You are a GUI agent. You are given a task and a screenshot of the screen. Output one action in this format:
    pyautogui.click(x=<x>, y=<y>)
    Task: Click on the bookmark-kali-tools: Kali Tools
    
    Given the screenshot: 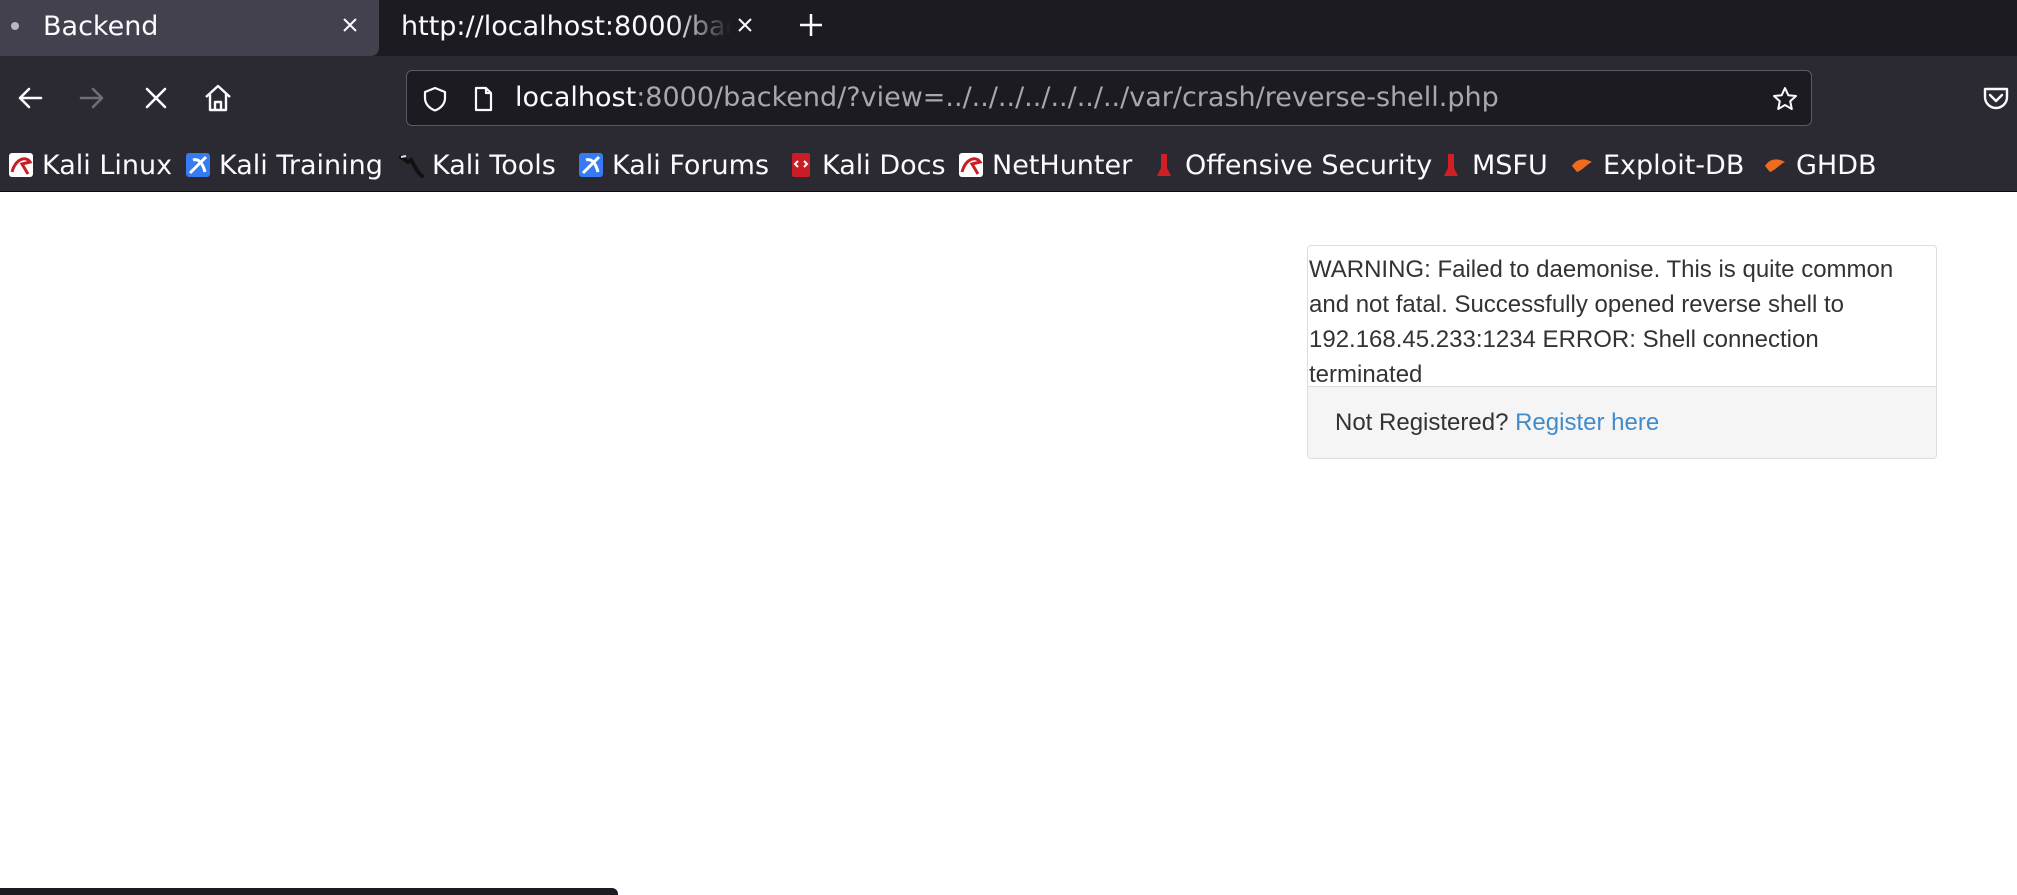 What is the action you would take?
    pyautogui.click(x=477, y=165)
    